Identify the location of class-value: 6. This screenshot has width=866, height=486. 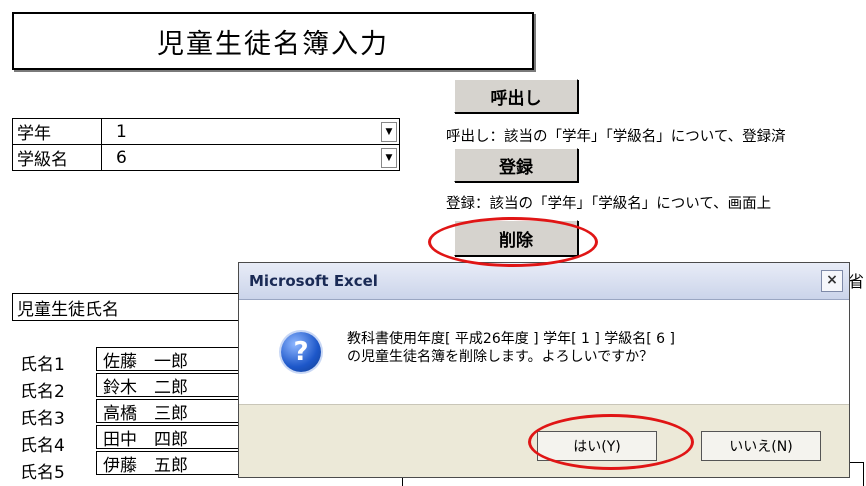
(121, 157).